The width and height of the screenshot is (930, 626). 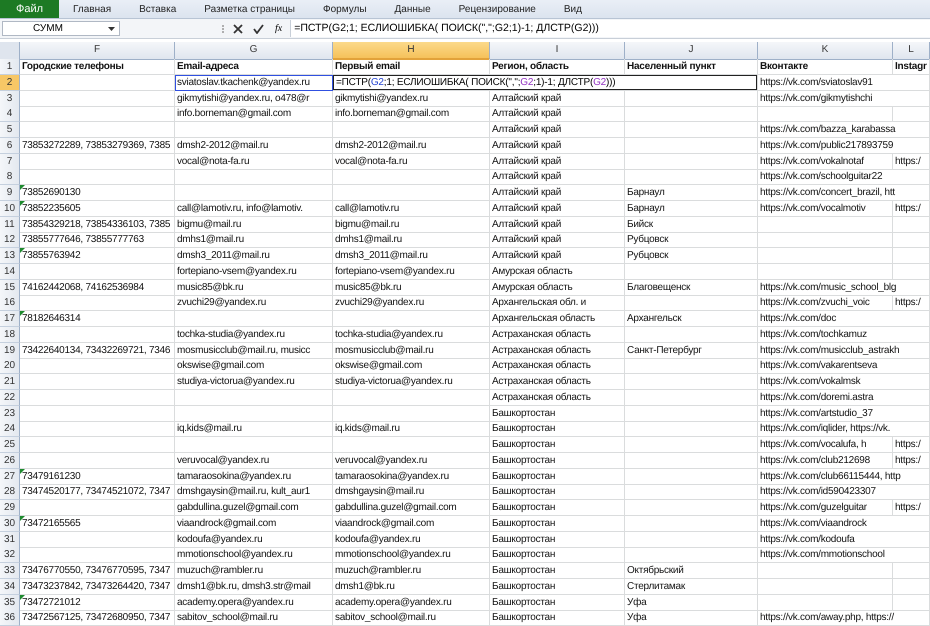 What do you see at coordinates (411, 208) in the screenshot?
I see `table-cell: call@lamotiv.ru` at bounding box center [411, 208].